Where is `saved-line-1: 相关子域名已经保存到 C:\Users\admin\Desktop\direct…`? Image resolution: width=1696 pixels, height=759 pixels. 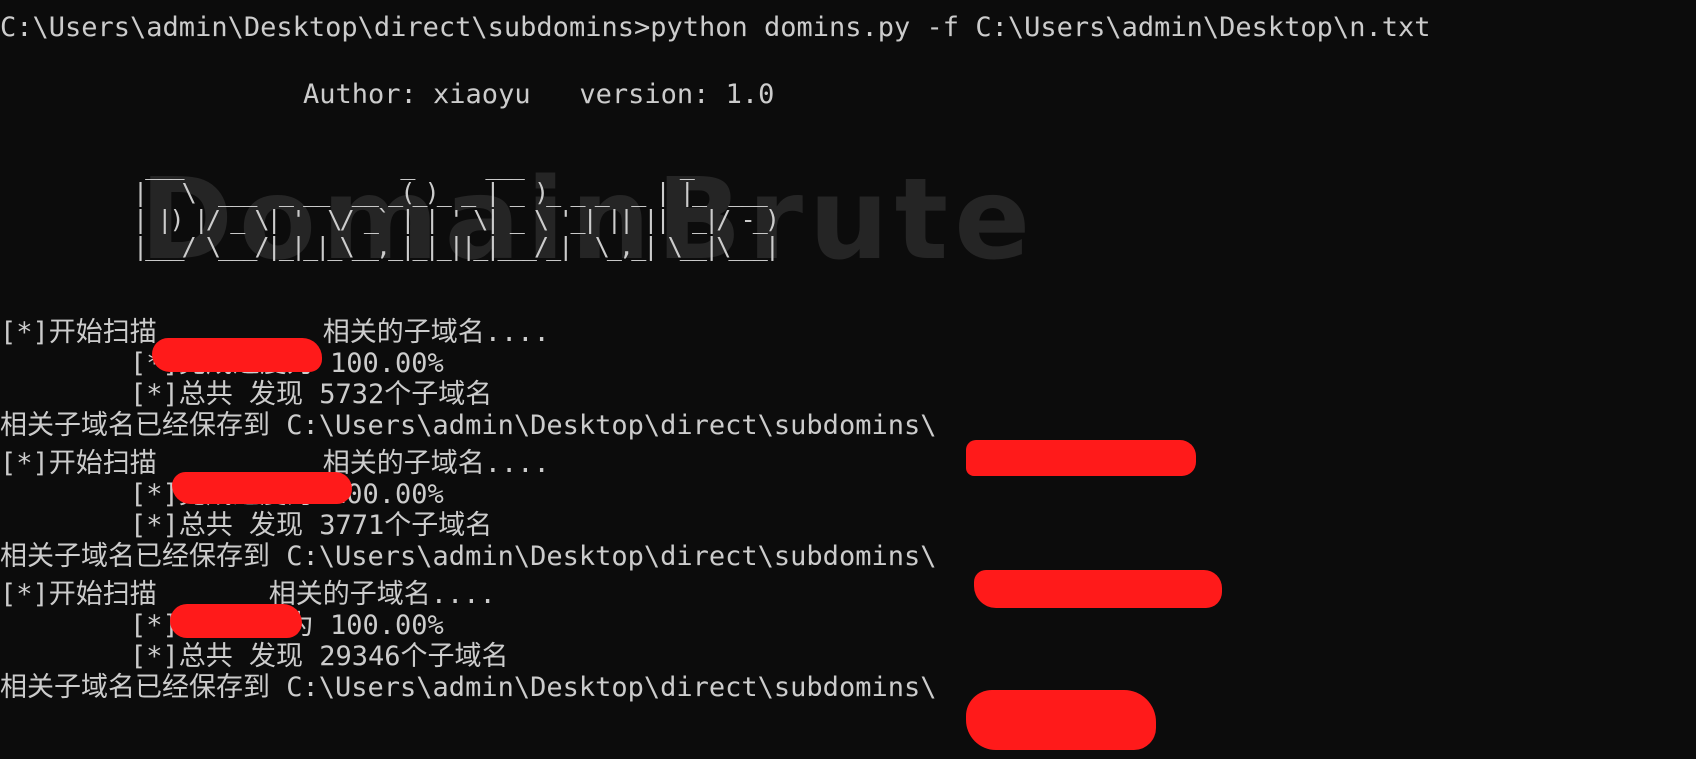 saved-line-1: 相关子域名已经保存到 C:\Users\admin\Desktop\direct… is located at coordinates (468, 425).